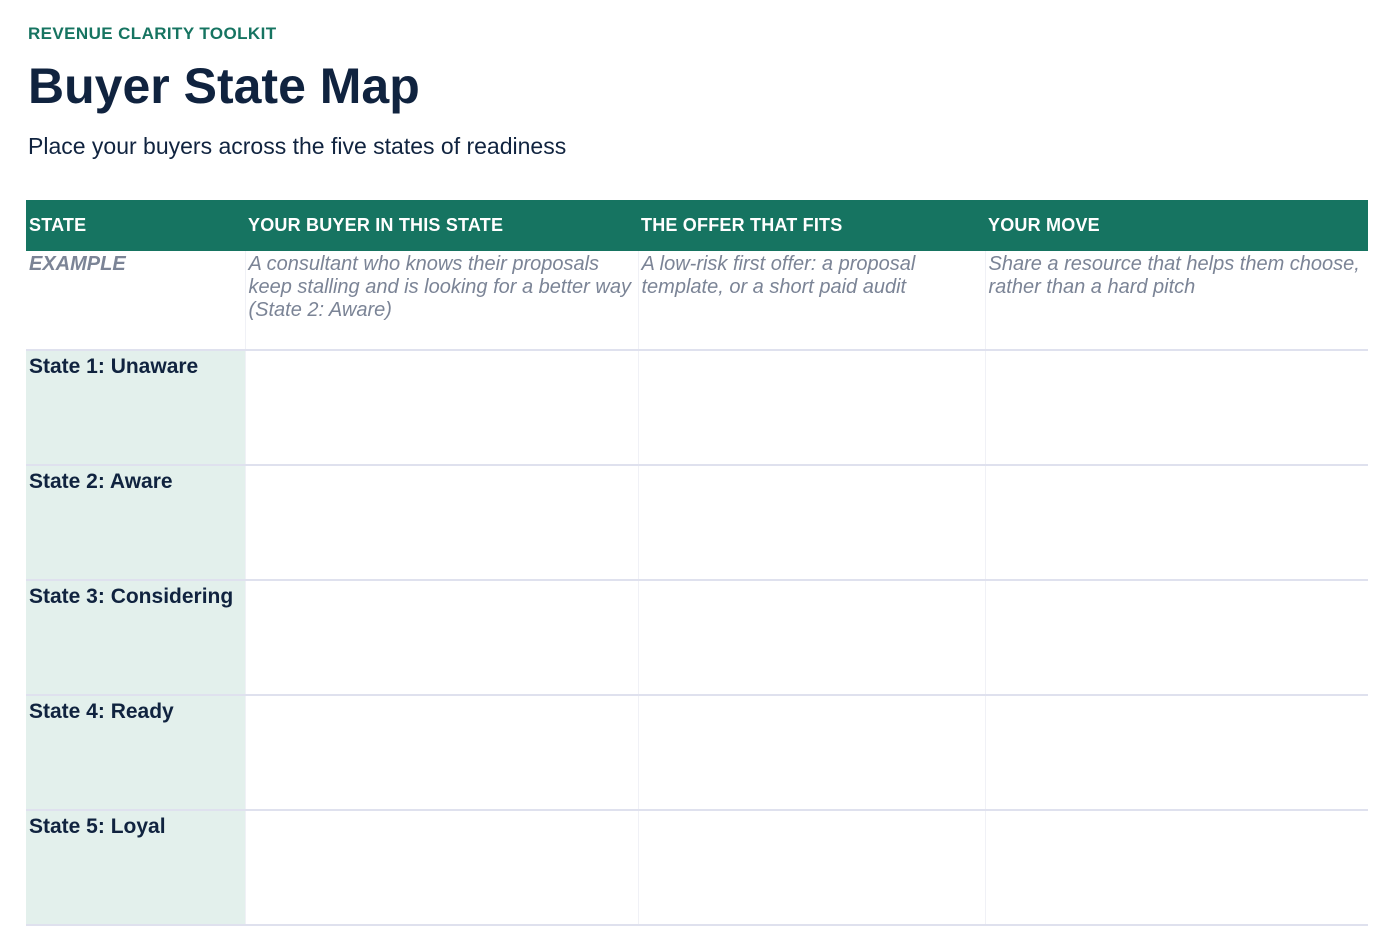 This screenshot has width=1394, height=940. I want to click on table-row: State 2: Aware, so click(697, 523).